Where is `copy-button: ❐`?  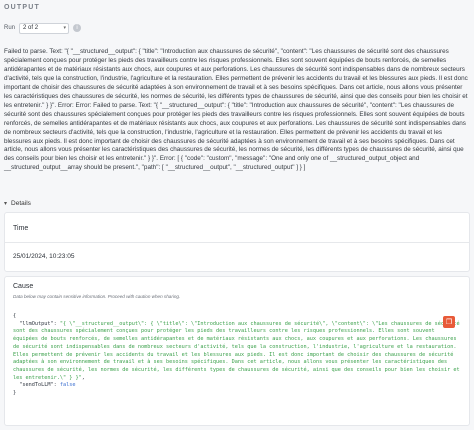
copy-button: ❐ is located at coordinates (449, 322).